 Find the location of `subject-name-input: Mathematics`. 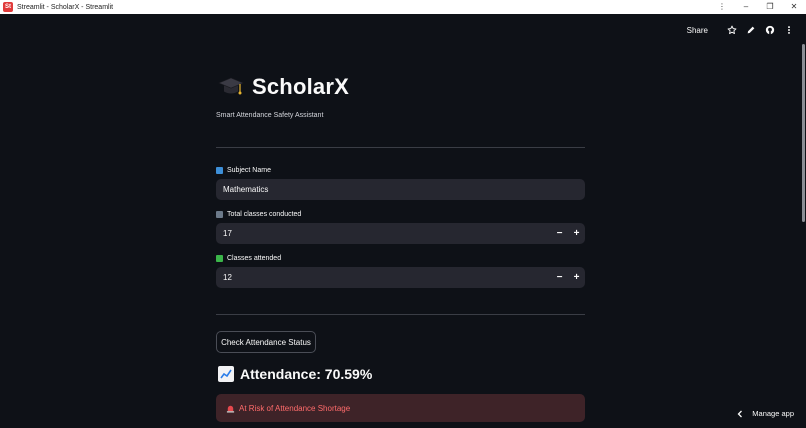

subject-name-input: Mathematics is located at coordinates (400, 189).